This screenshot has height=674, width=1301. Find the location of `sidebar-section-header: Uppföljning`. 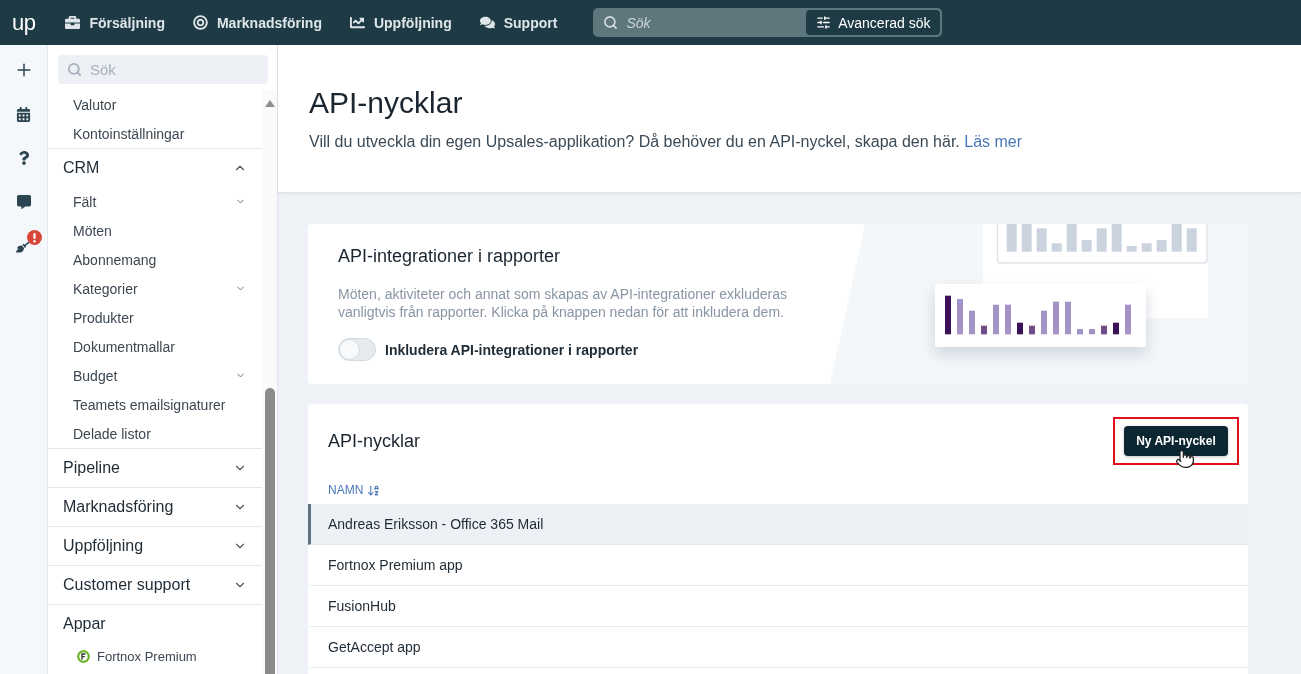

sidebar-section-header: Uppföljning is located at coordinates (155, 546).